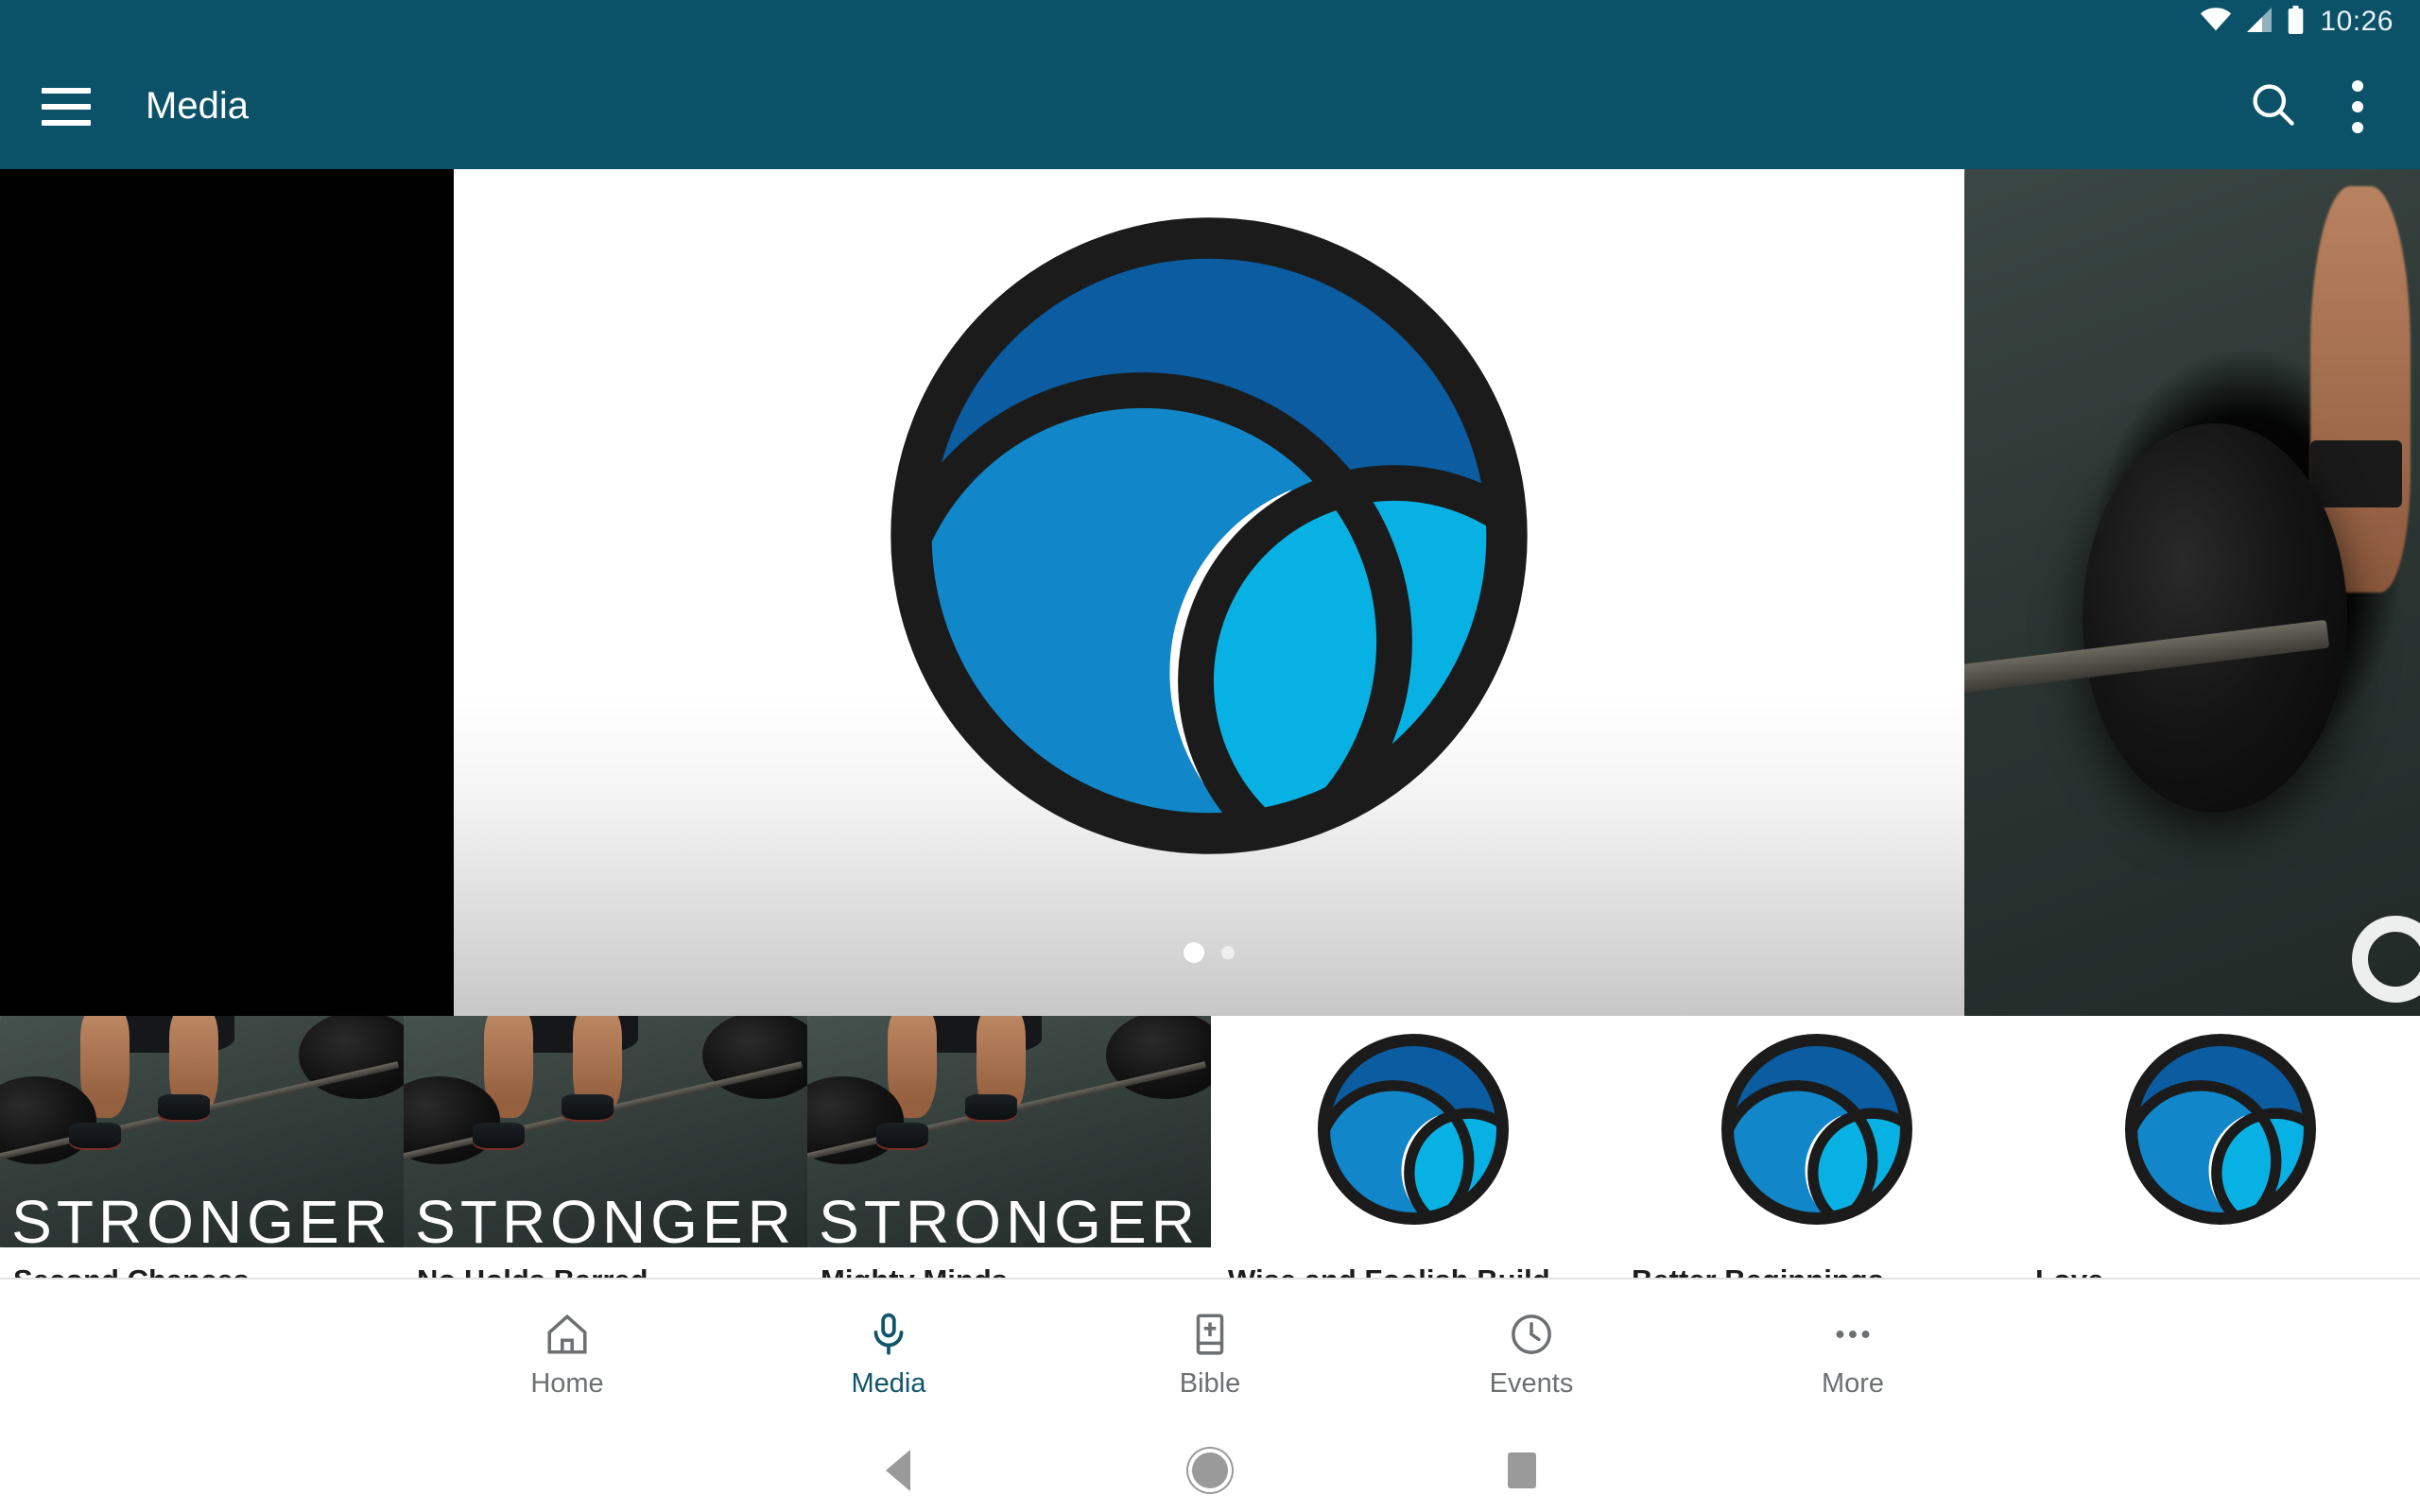  Describe the element at coordinates (1210, 1383) in the screenshot. I see `nav-label: Bible` at that location.